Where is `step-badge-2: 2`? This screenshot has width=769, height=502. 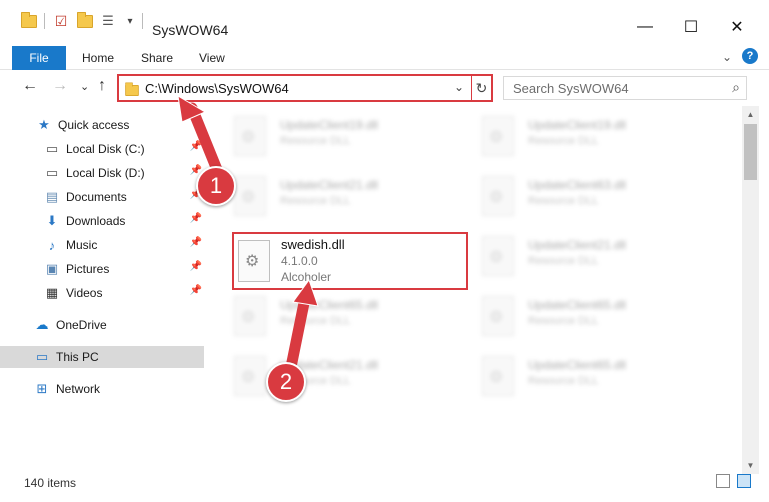 step-badge-2: 2 is located at coordinates (286, 382).